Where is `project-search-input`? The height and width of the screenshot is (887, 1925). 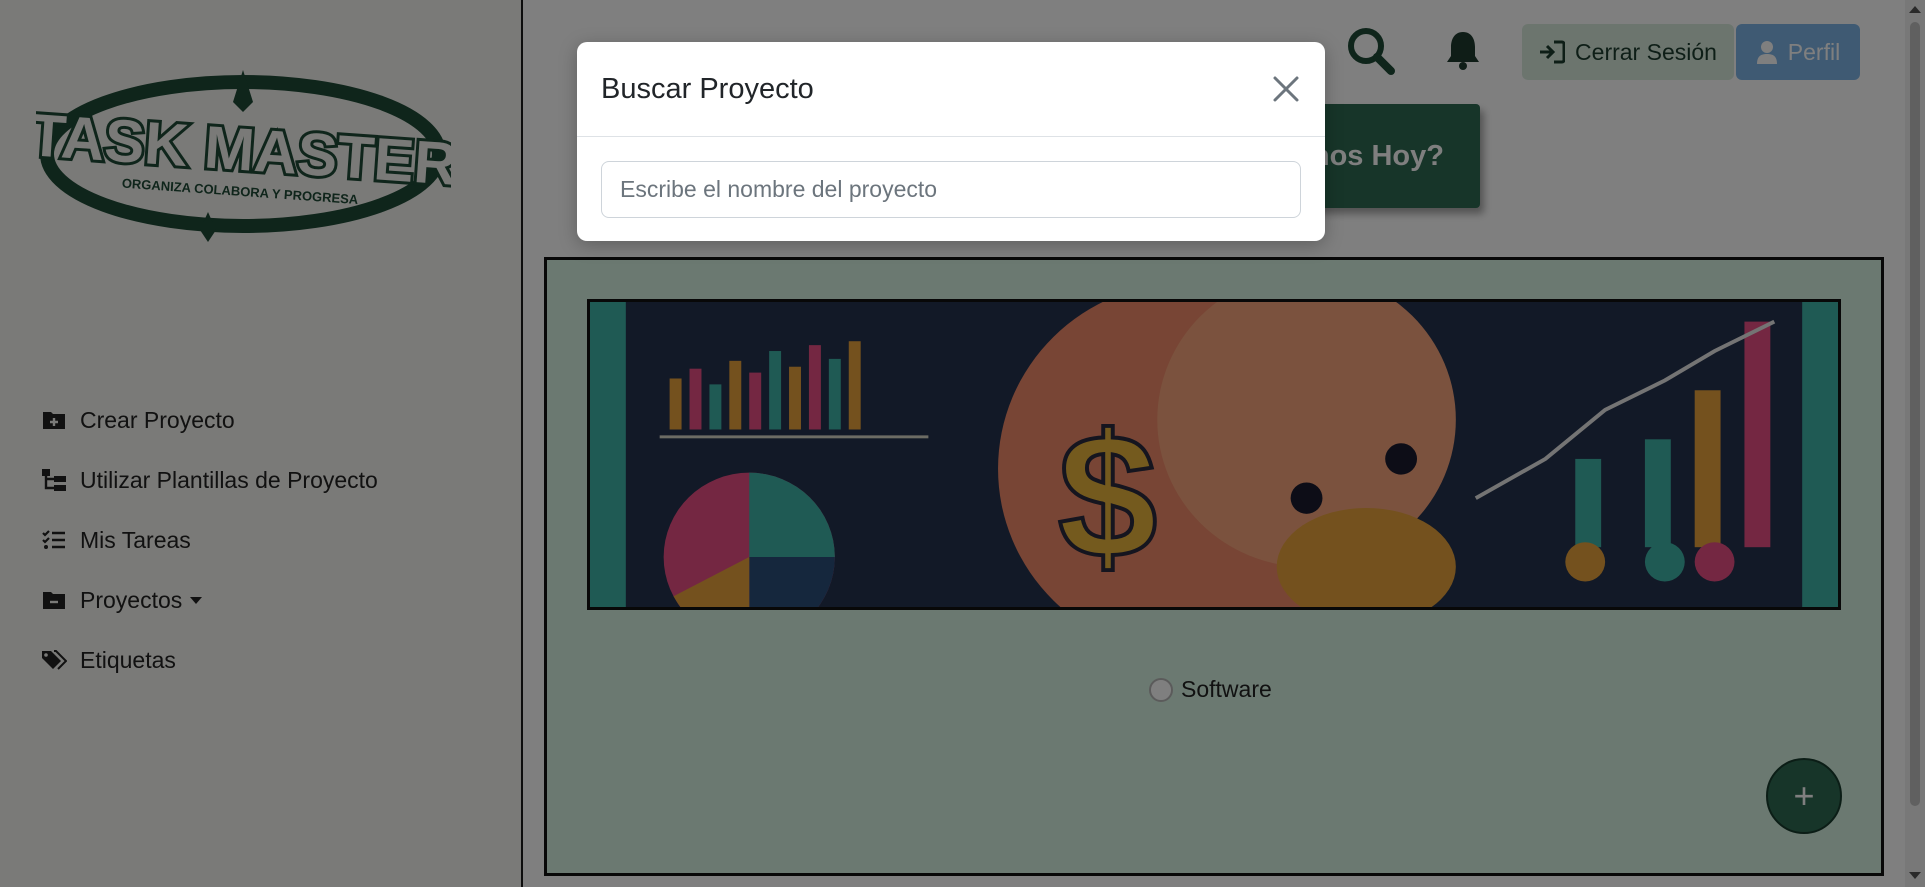
project-search-input is located at coordinates (951, 189).